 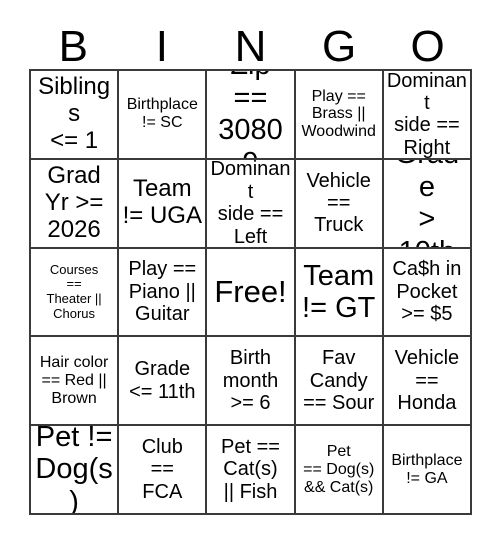 I want to click on bingo-header-letter-g: G, so click(x=339, y=46).